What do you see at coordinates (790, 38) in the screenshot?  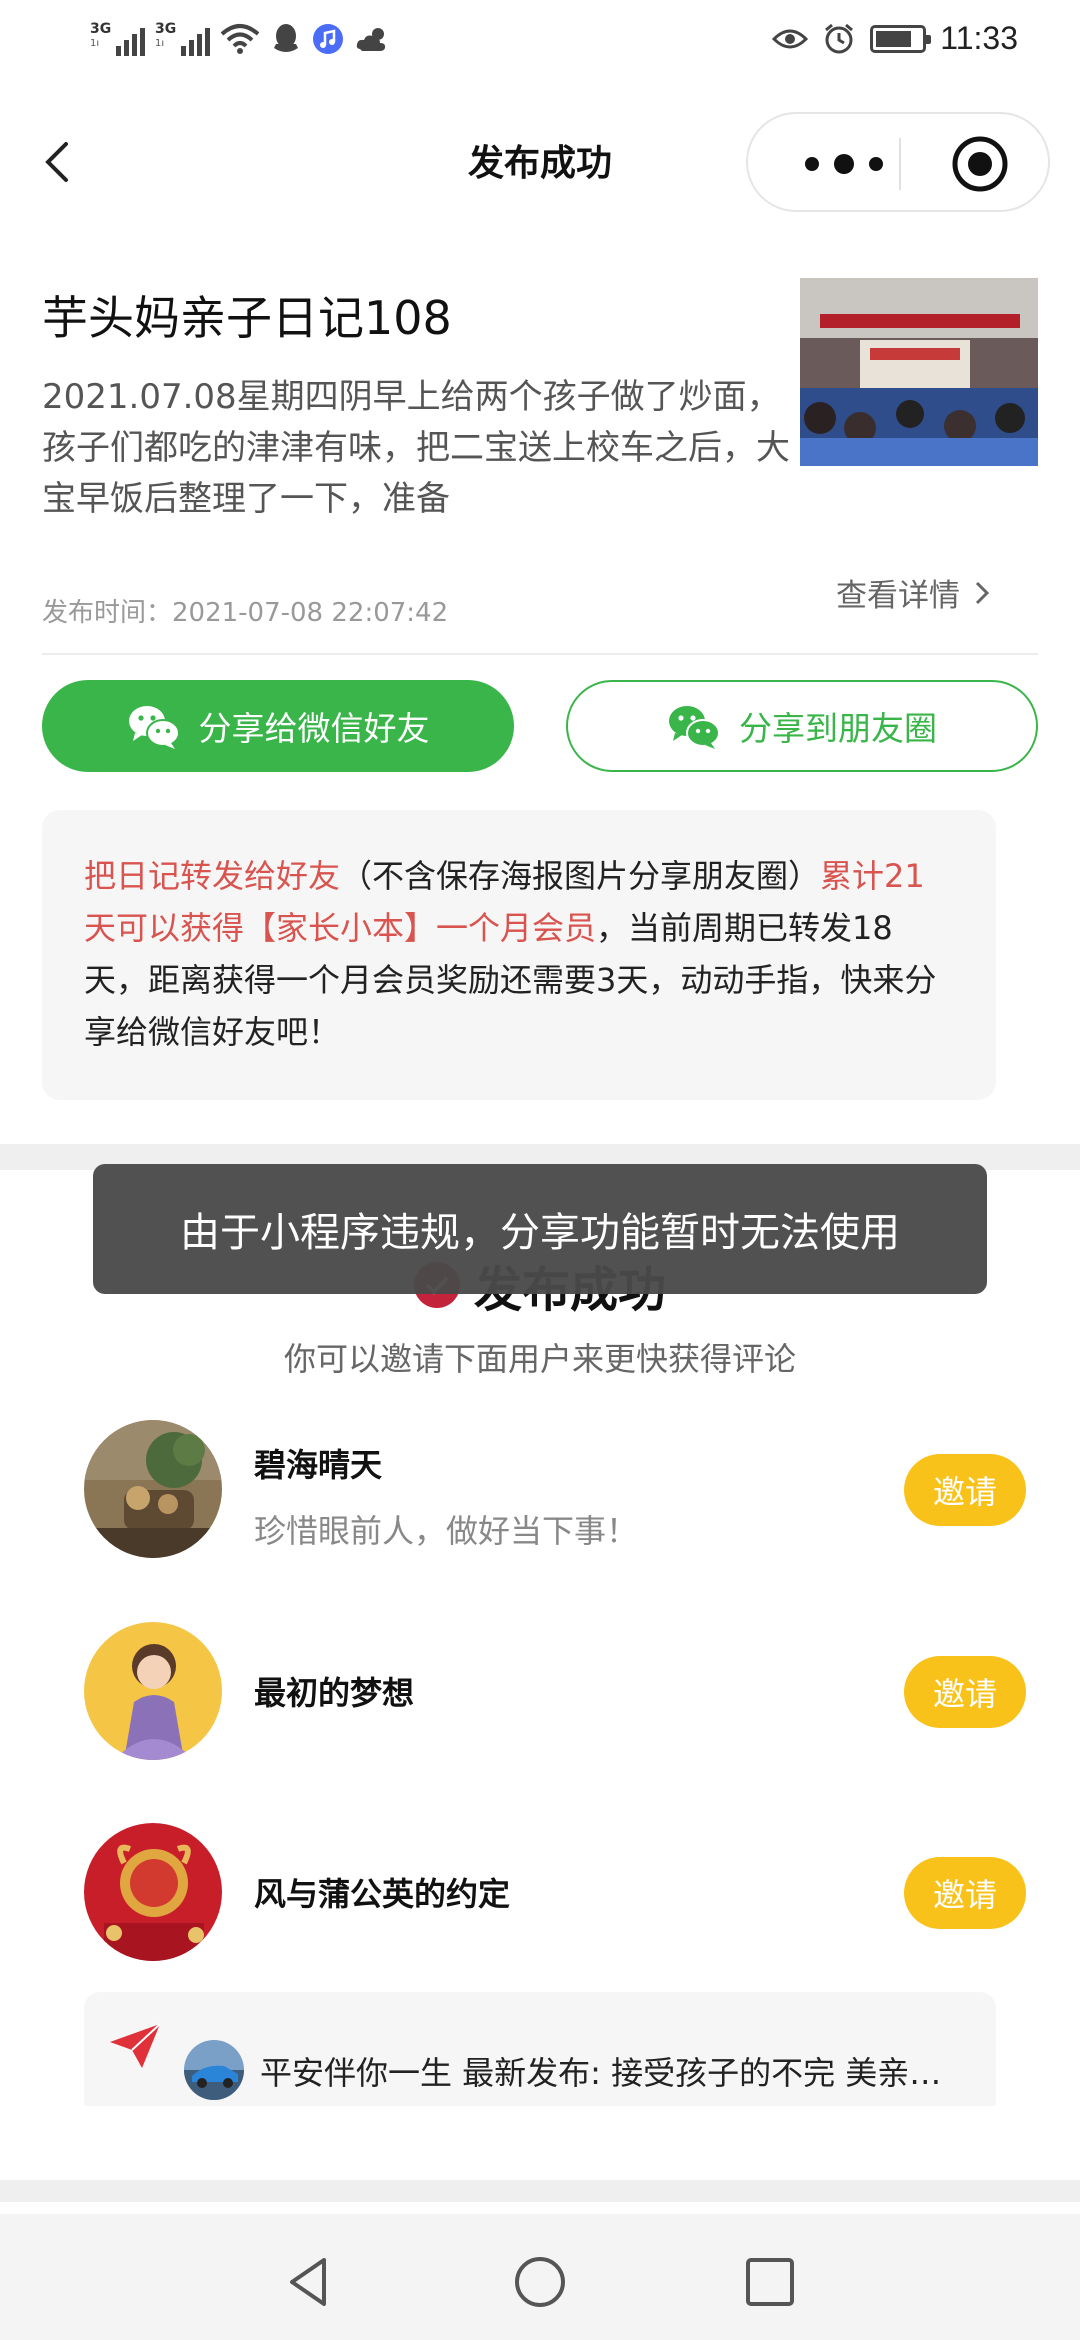 I see `eye-icon` at bounding box center [790, 38].